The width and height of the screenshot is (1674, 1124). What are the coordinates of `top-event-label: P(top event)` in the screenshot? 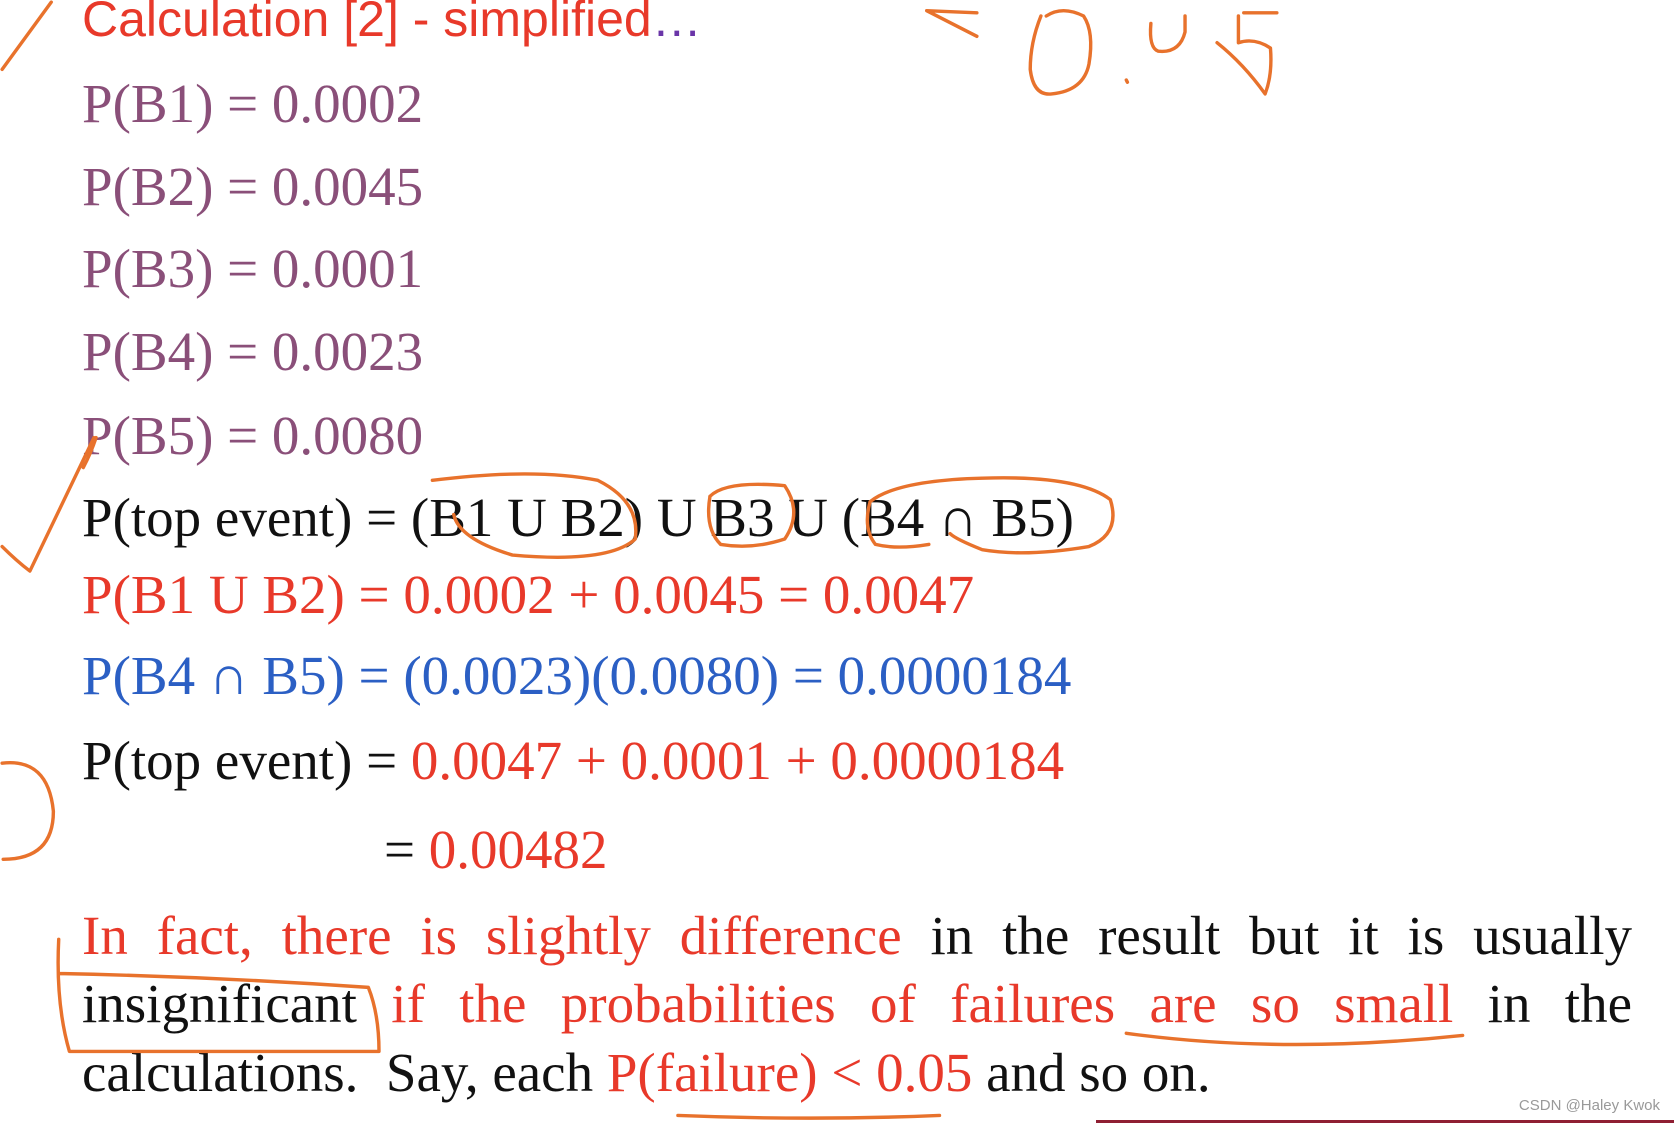 It's located at (217, 760).